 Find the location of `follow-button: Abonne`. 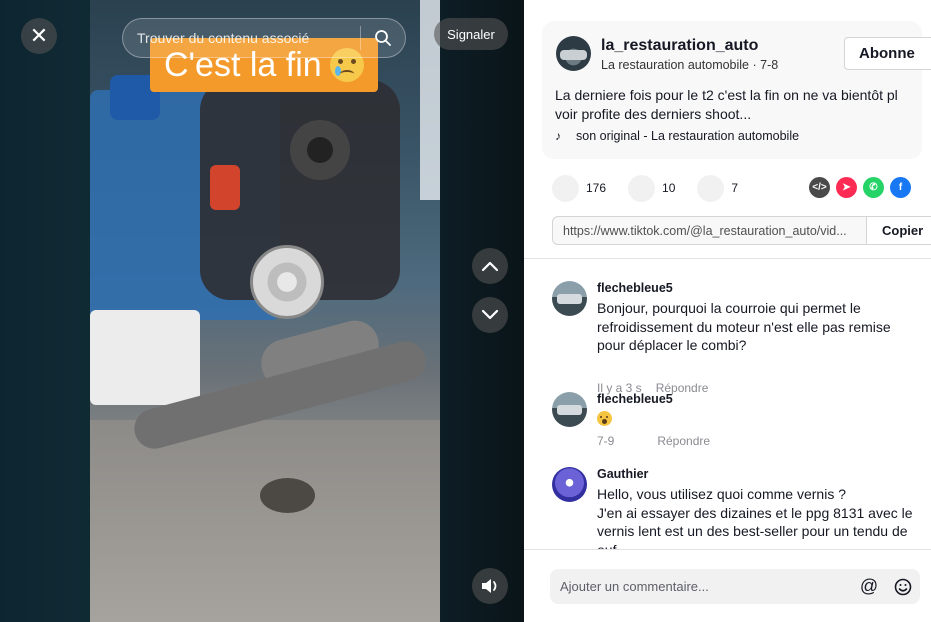

follow-button: Abonne is located at coordinates (887, 53).